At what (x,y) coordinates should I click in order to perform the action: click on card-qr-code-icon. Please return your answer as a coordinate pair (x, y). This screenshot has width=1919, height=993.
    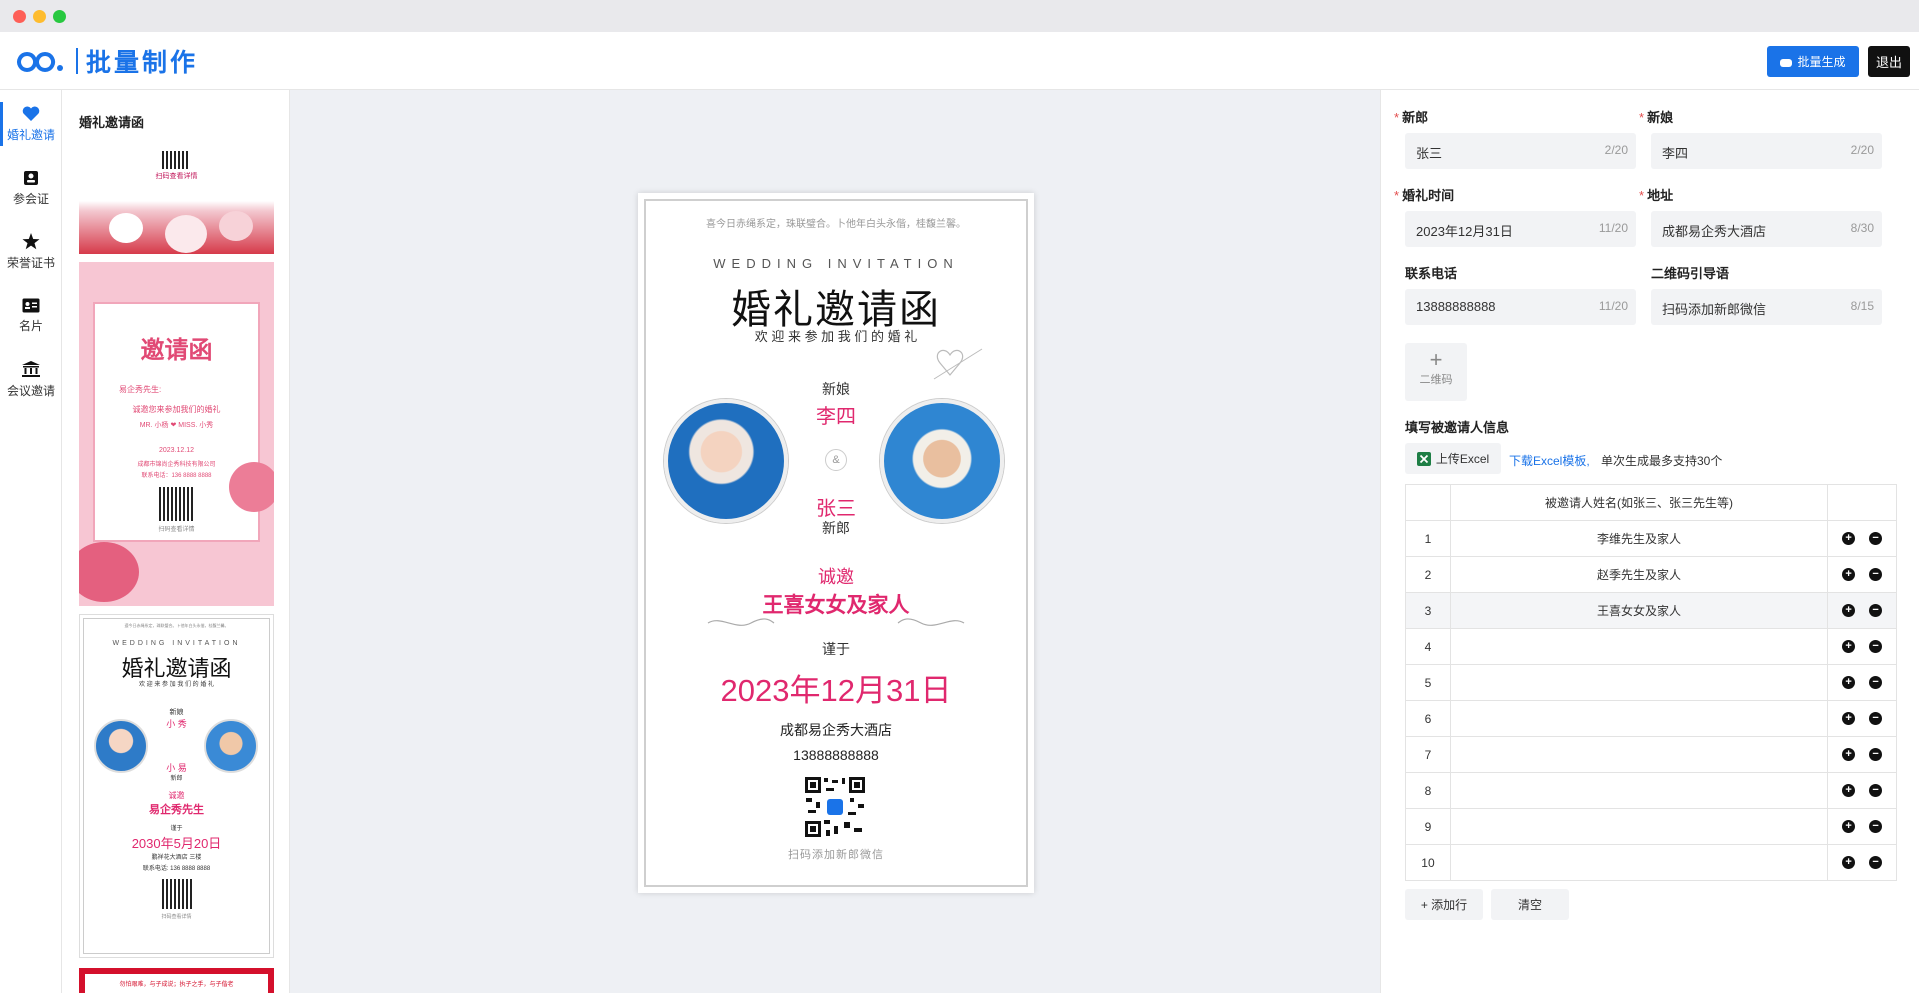
    Looking at the image, I should click on (835, 807).